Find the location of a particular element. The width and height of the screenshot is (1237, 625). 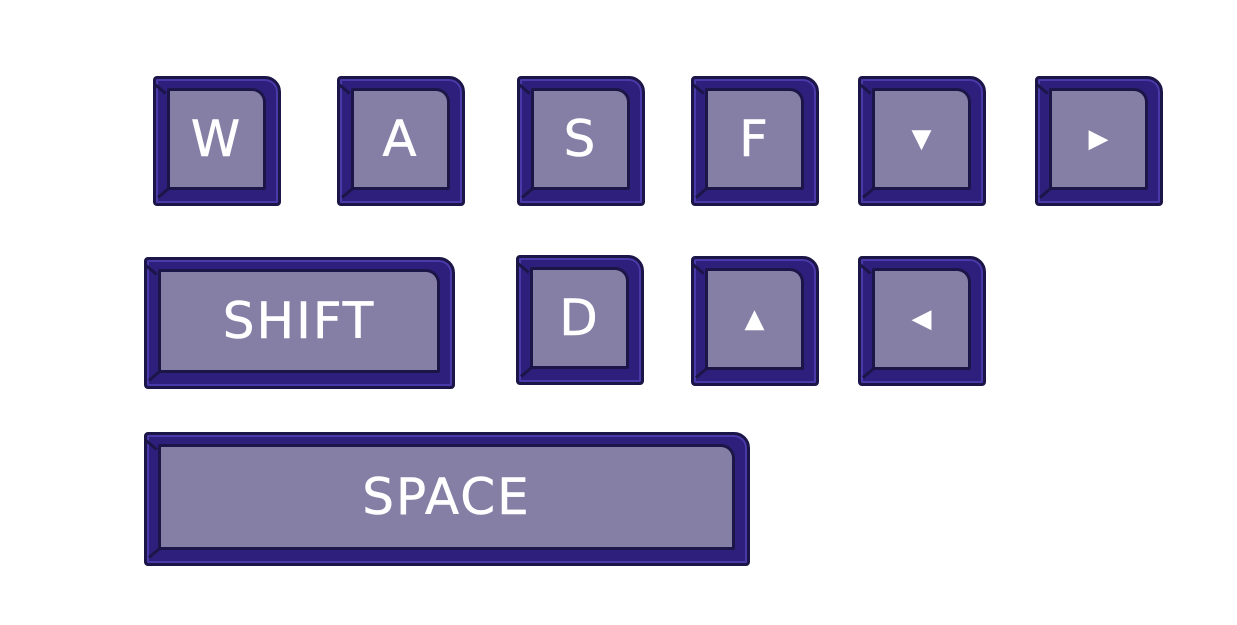

key-f-label: F is located at coordinates (754, 139).